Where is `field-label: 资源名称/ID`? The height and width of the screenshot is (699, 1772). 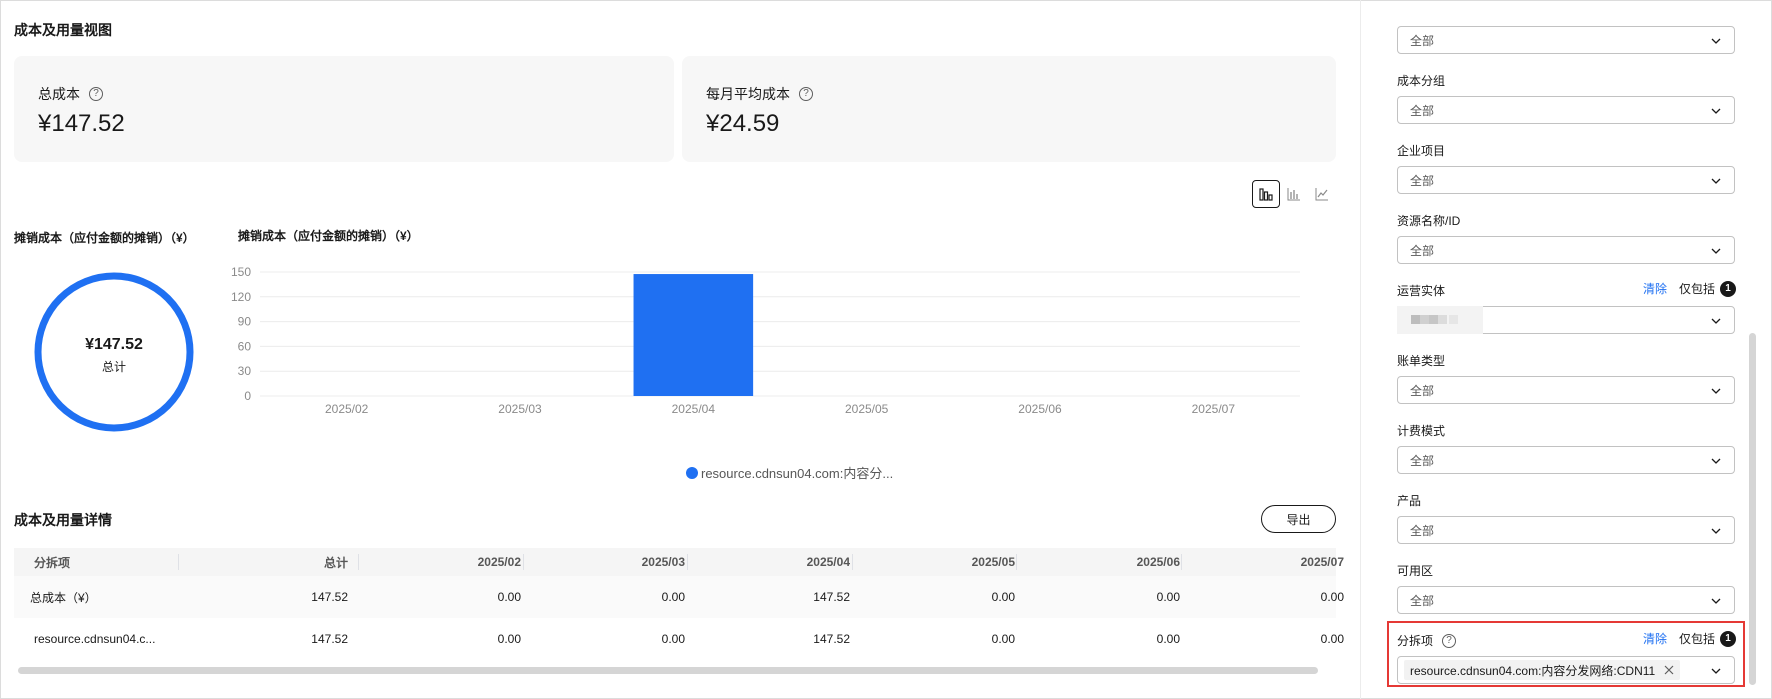 field-label: 资源名称/ID is located at coordinates (1429, 221).